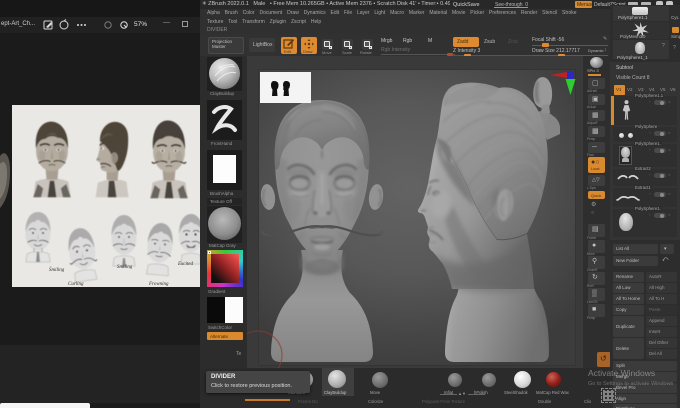 This screenshot has height=408, width=680. What do you see at coordinates (185, 264) in the screenshot?
I see `svg-text: Excited` at bounding box center [185, 264].